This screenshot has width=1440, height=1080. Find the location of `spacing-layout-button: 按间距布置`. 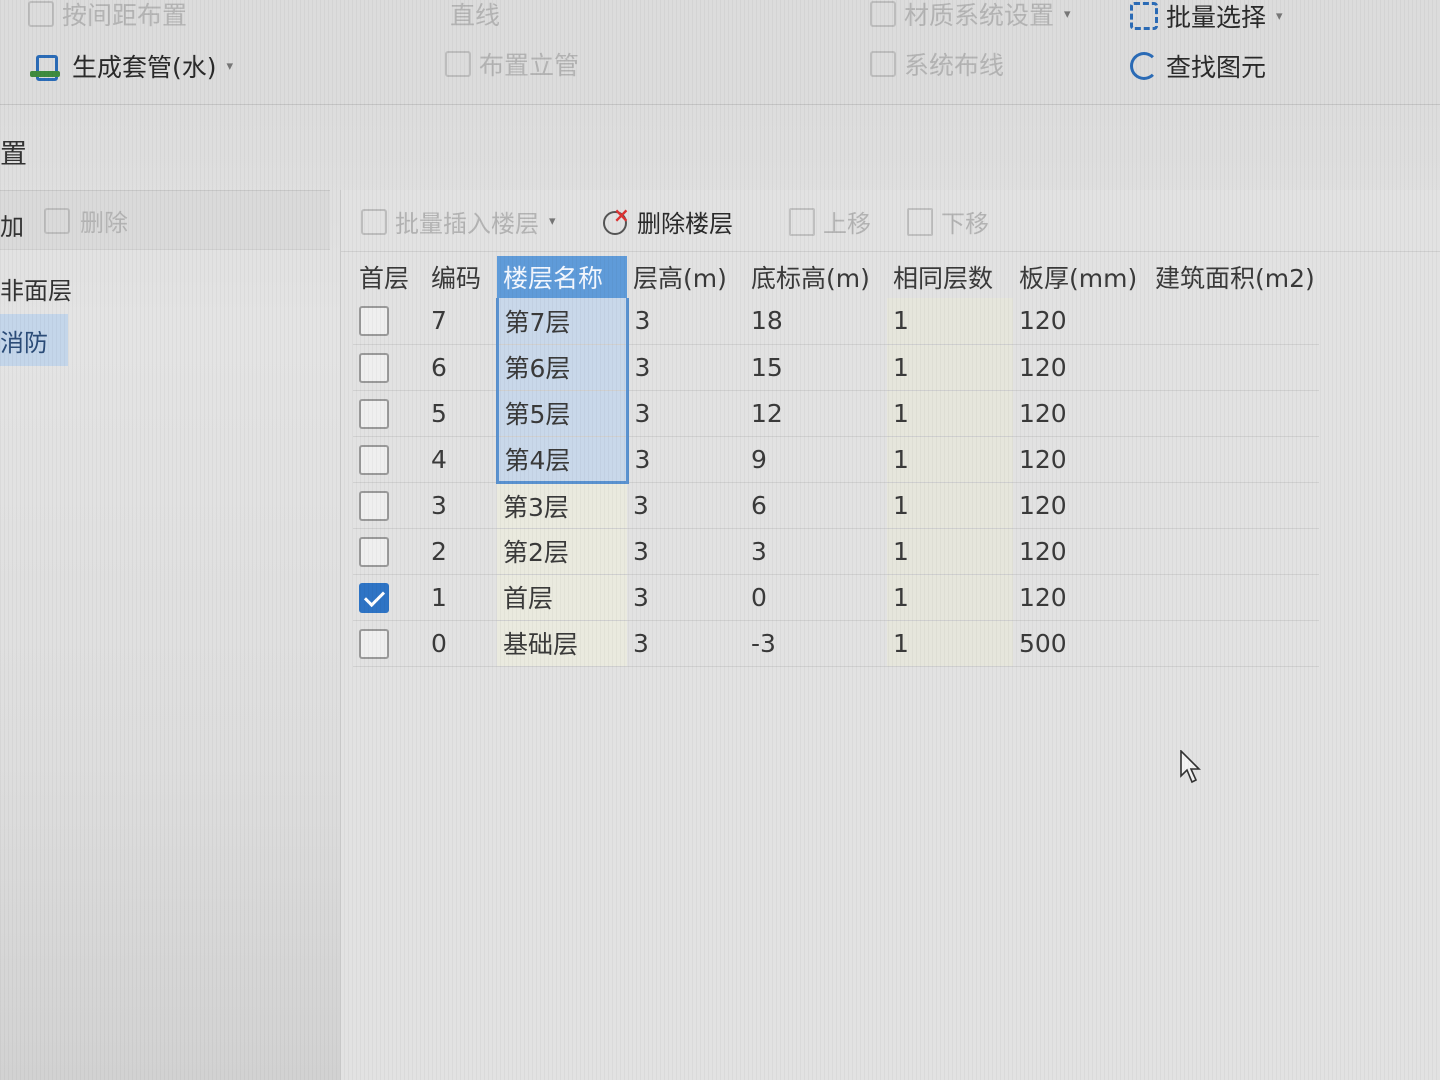

spacing-layout-button: 按间距布置 is located at coordinates (107, 16).